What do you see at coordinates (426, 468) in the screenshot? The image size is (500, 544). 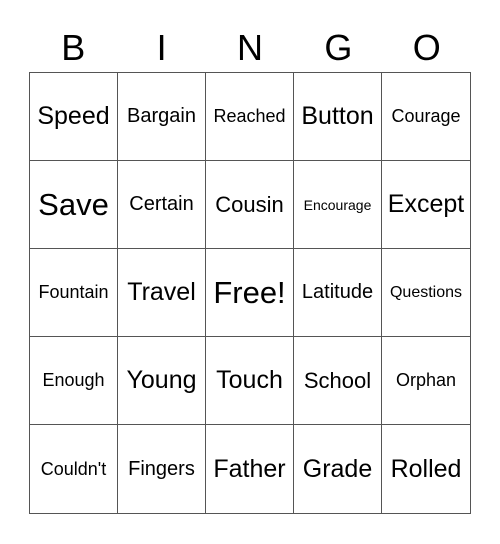 I see `bingo-cell: Rolled` at bounding box center [426, 468].